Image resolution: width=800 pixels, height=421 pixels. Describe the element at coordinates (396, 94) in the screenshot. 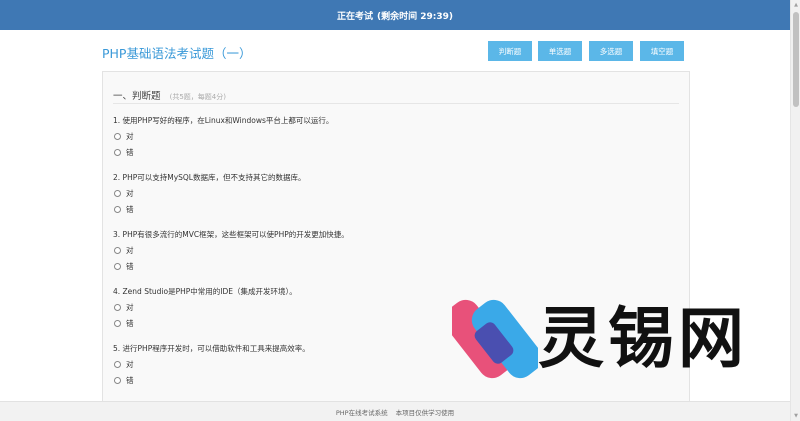

I see `section-header: 一、判断题 (共5题，每题4分)` at that location.